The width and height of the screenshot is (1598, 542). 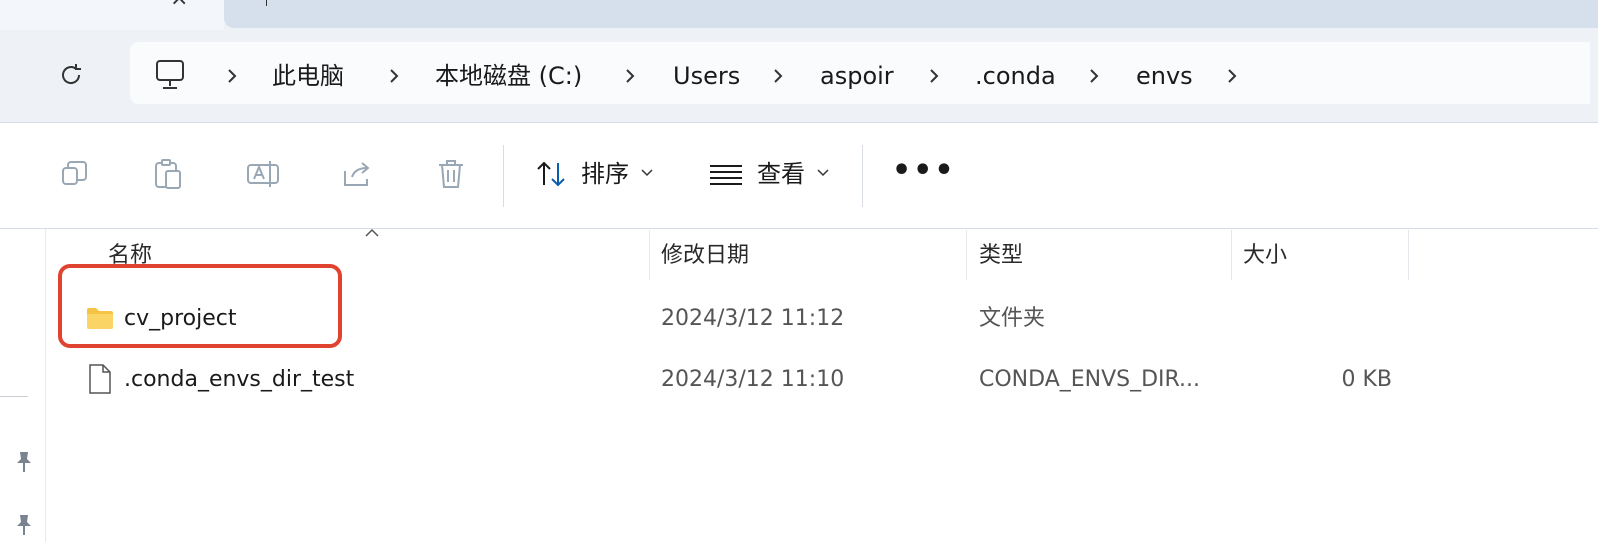 I want to click on text-caret, so click(x=266, y=3).